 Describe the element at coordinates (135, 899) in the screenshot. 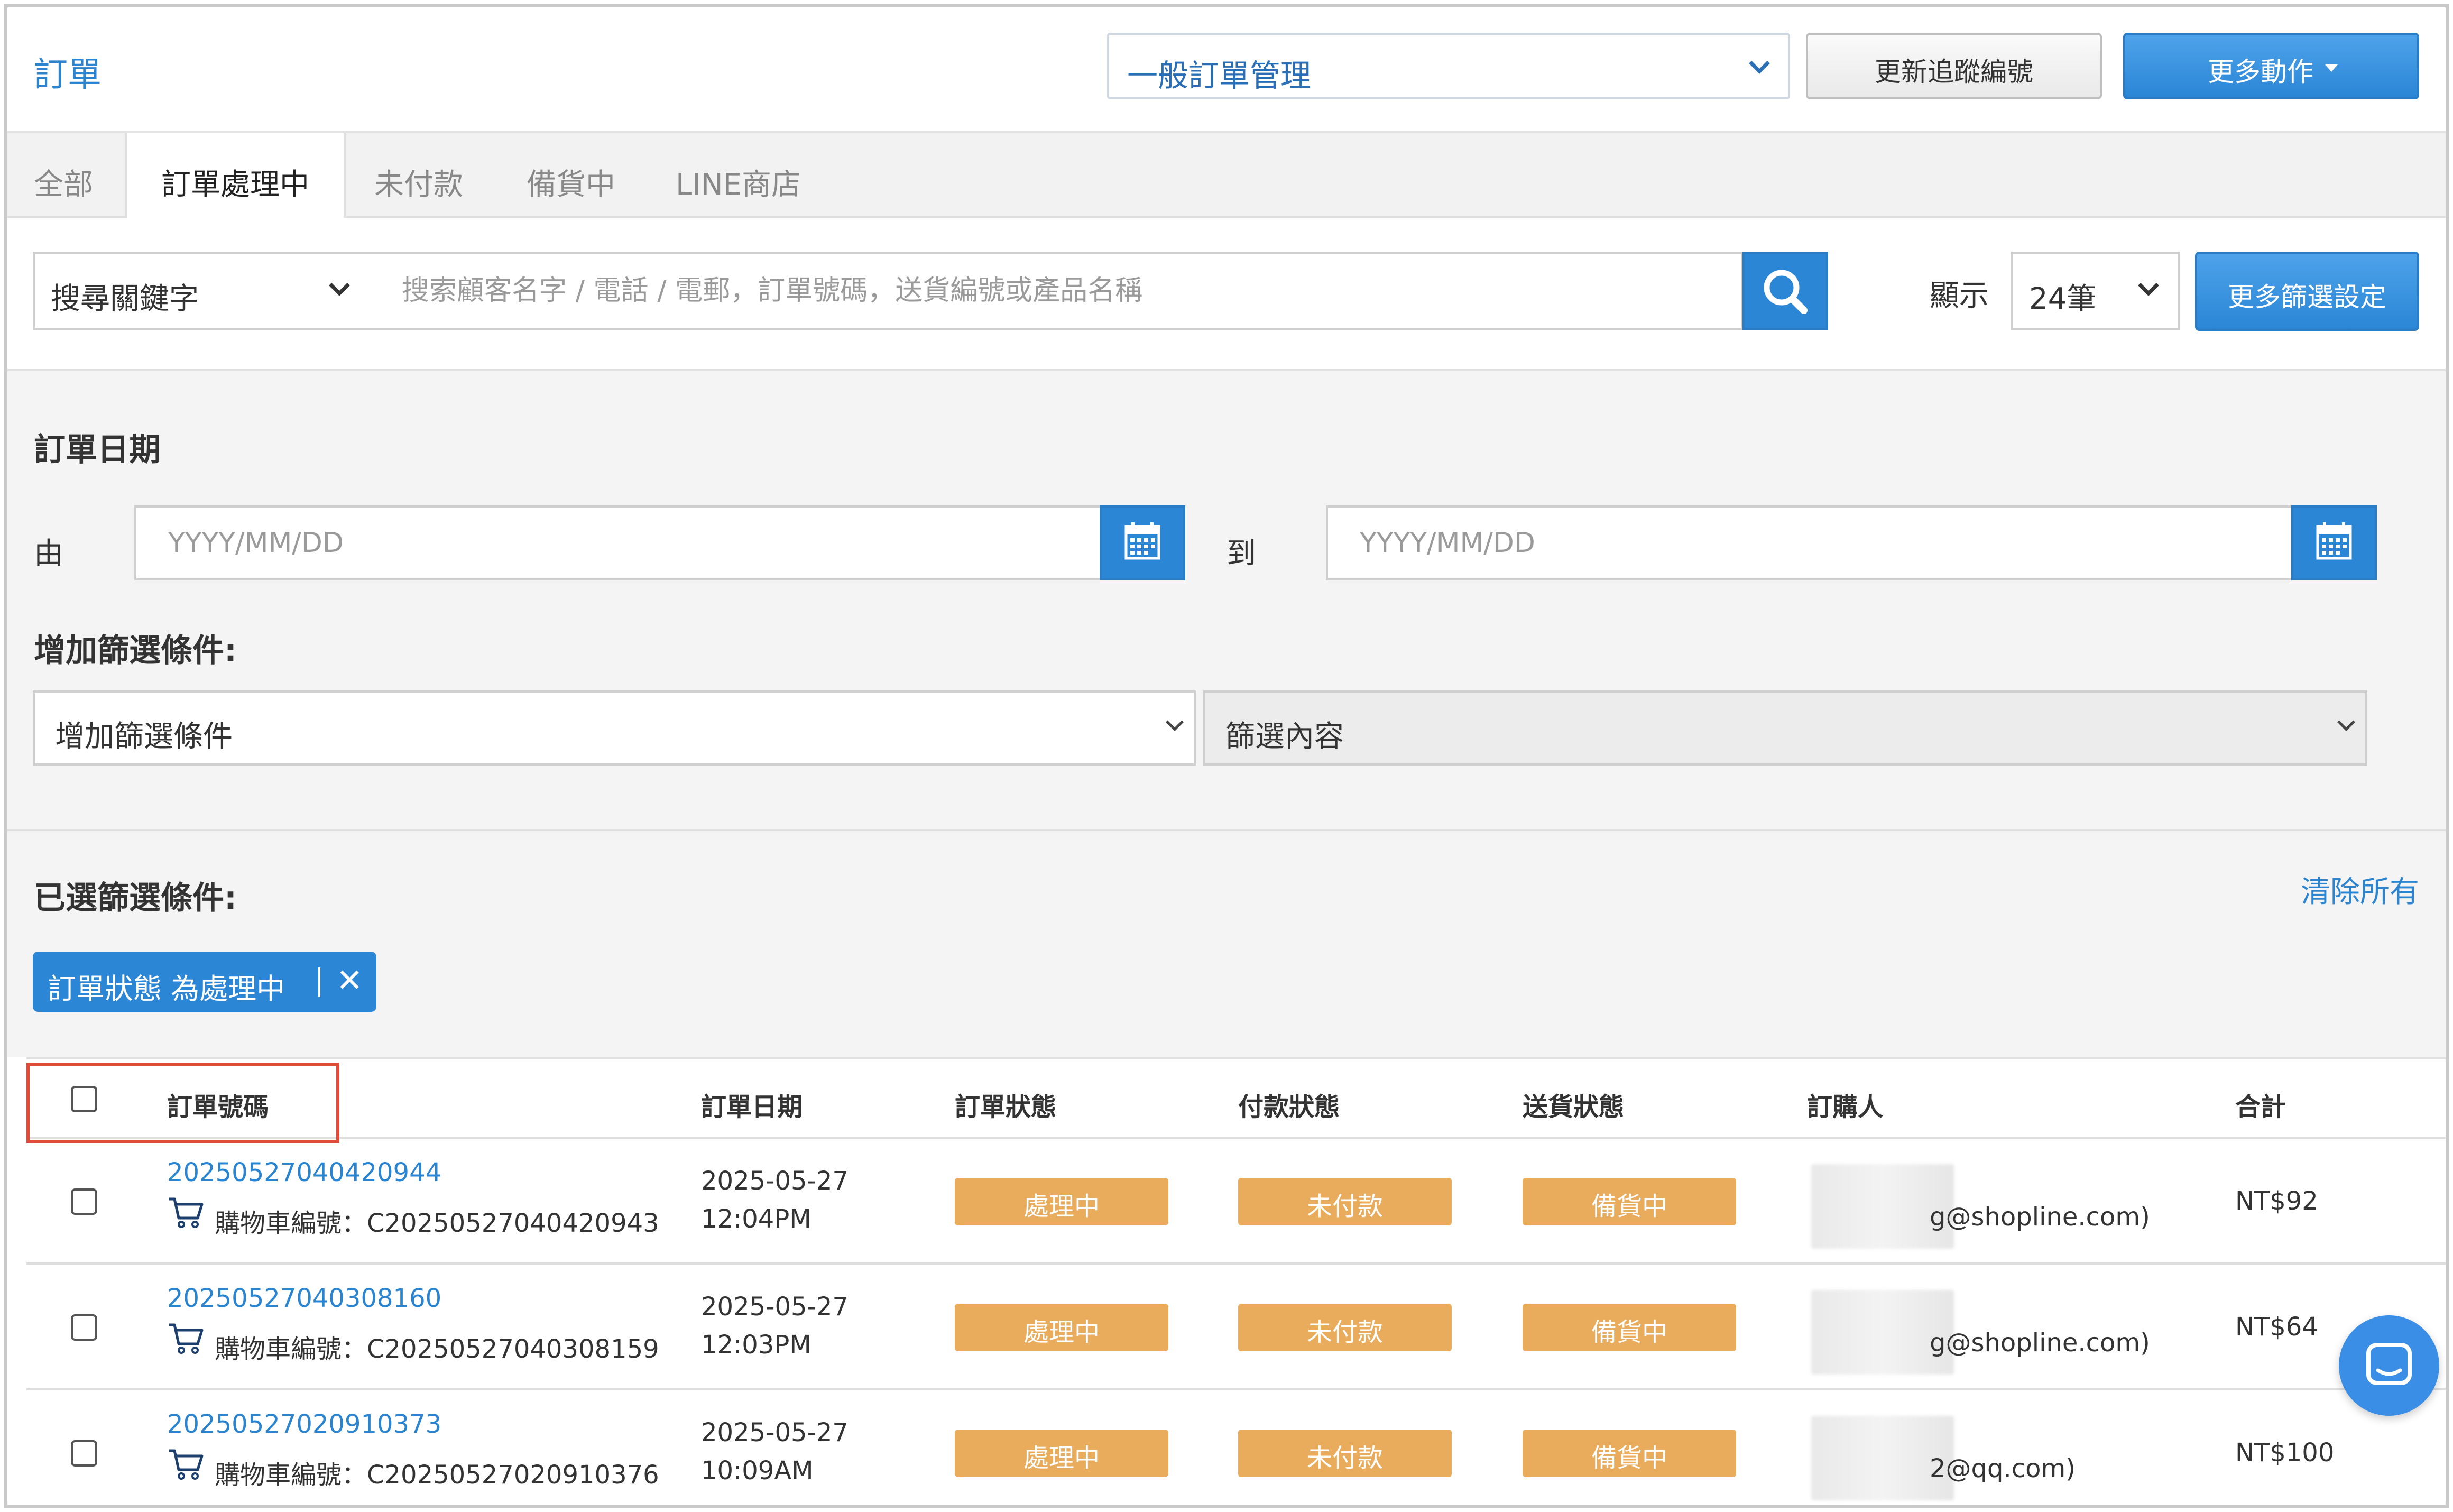

I see `selected-filters-heading: 已選篩選條件:` at that location.